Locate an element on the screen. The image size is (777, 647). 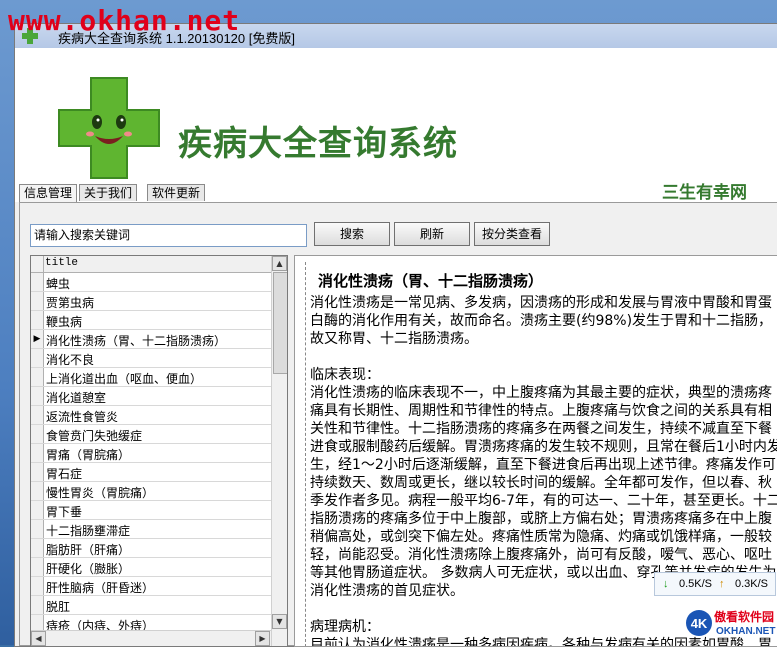
row-title: 返流性食管炎 is located at coordinates (82, 417).